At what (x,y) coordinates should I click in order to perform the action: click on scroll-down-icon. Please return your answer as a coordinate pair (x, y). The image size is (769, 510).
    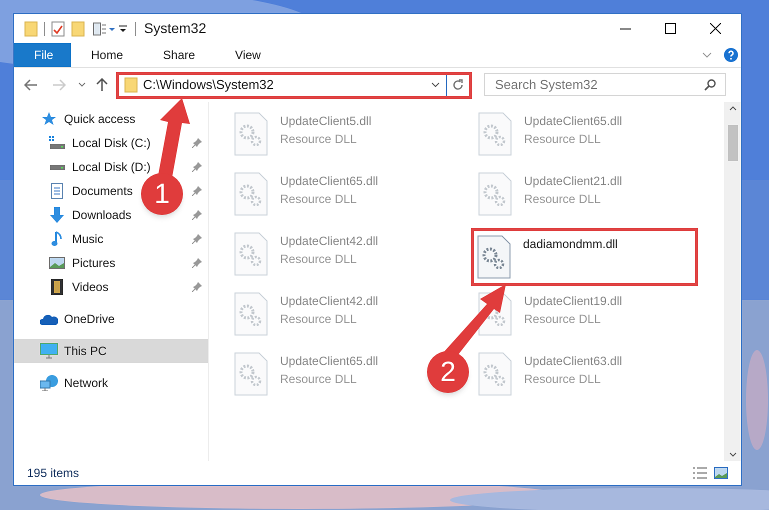
    Looking at the image, I should click on (732, 454).